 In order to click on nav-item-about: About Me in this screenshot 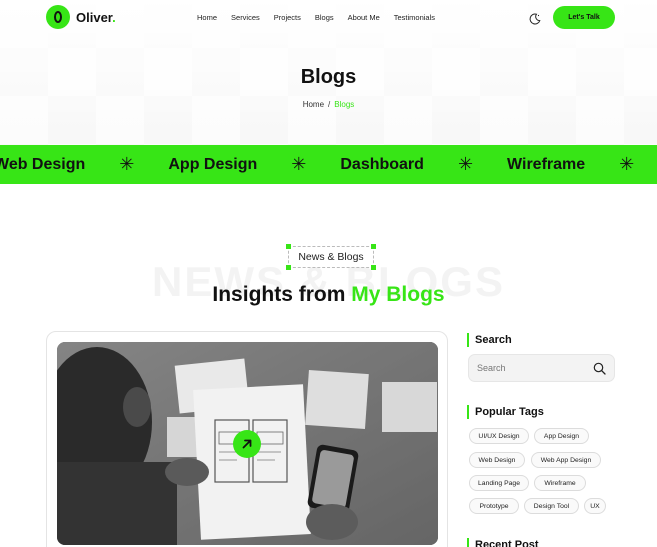, I will do `click(364, 17)`.